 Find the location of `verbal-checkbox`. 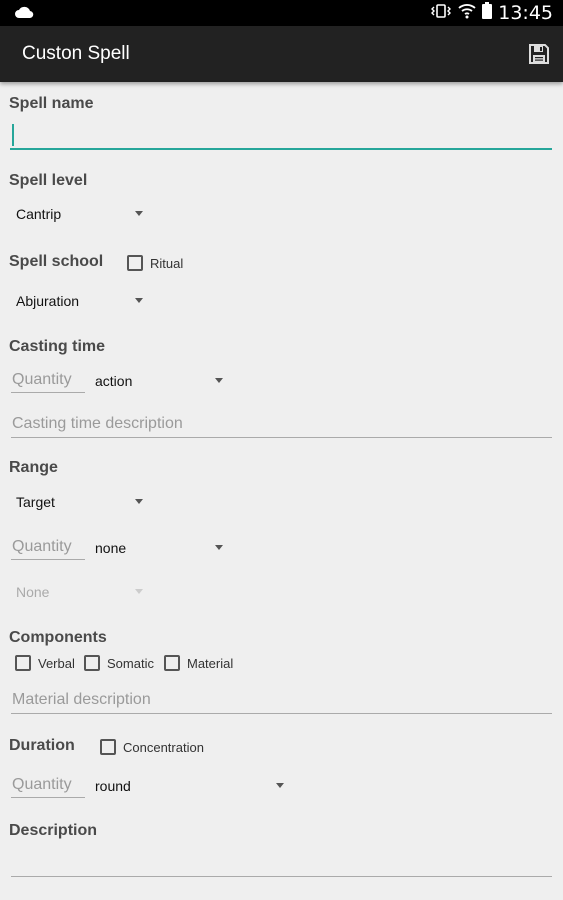

verbal-checkbox is located at coordinates (23, 663).